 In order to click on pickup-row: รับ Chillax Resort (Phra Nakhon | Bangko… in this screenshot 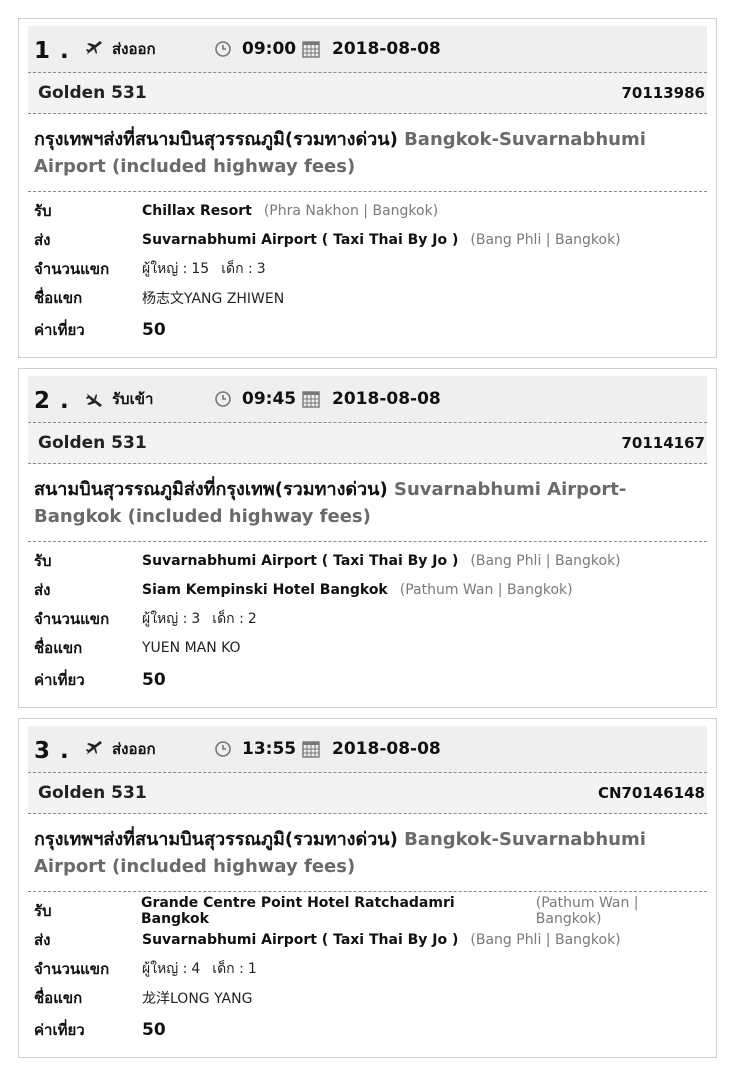, I will do `click(370, 210)`.